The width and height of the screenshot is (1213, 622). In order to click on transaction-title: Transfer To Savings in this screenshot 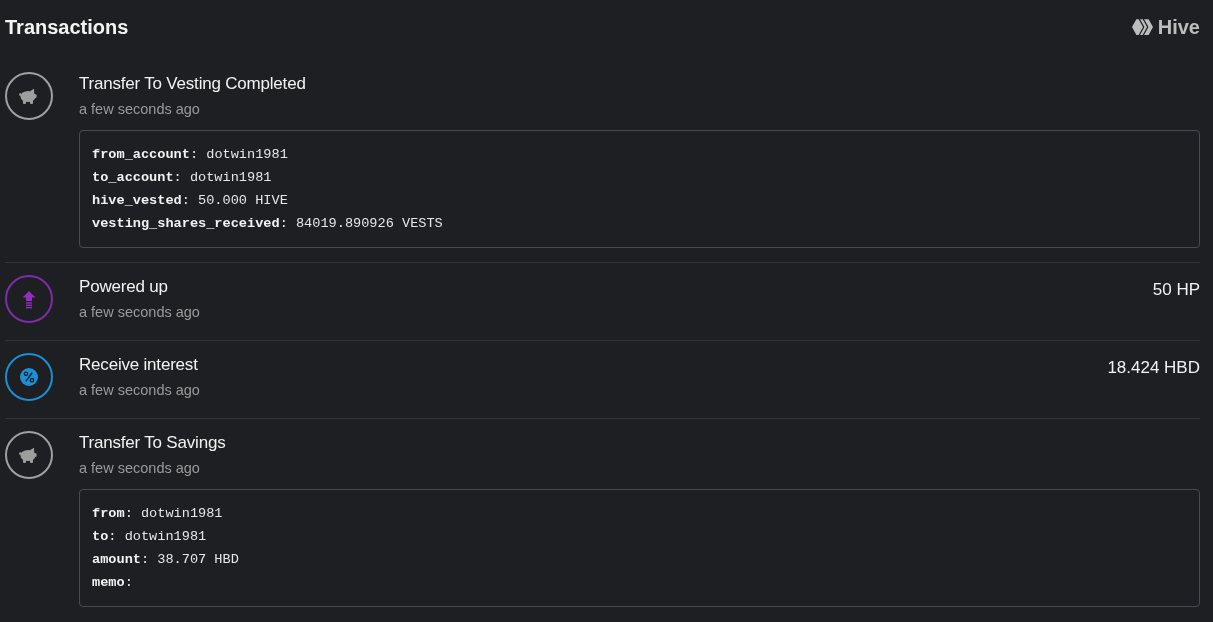, I will do `click(153, 443)`.